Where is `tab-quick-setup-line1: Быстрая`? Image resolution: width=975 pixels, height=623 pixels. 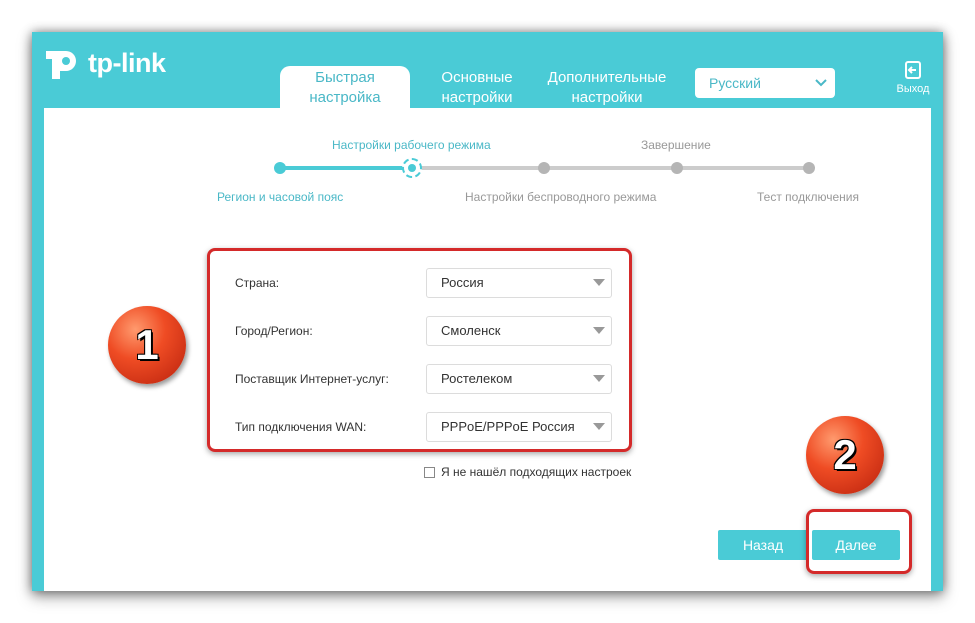
tab-quick-setup-line1: Быстрая is located at coordinates (345, 77).